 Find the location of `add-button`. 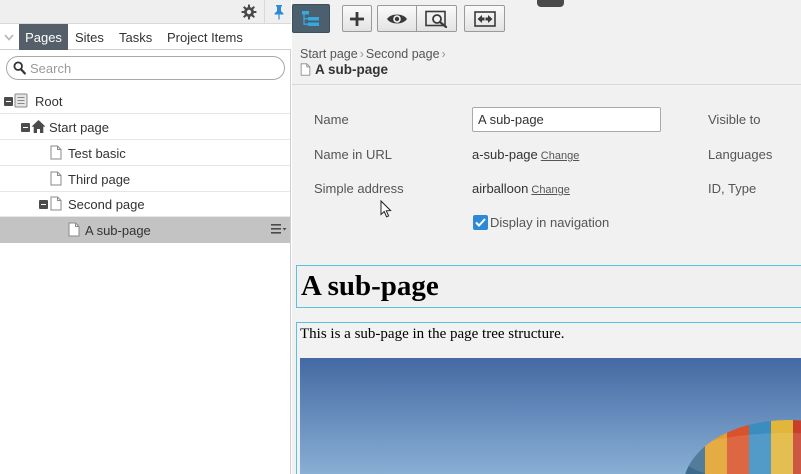

add-button is located at coordinates (357, 18).